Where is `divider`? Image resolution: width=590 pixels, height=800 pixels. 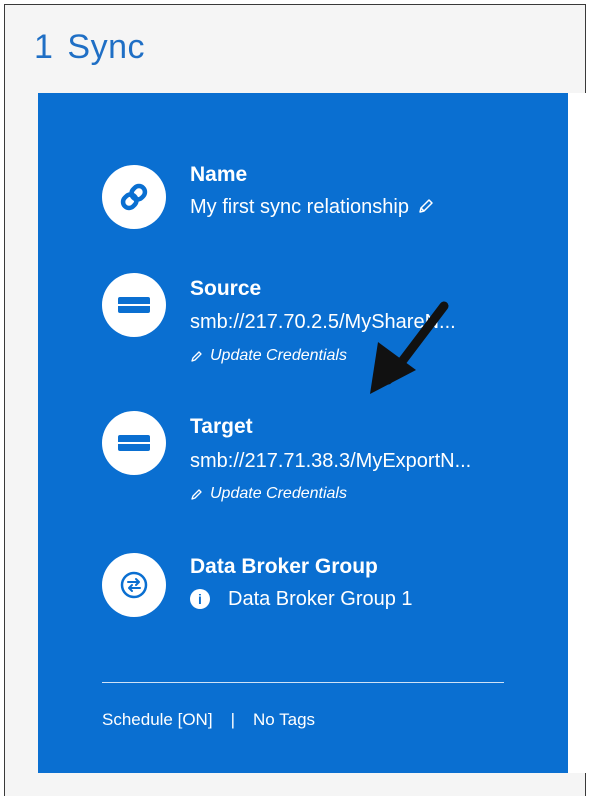 divider is located at coordinates (303, 682).